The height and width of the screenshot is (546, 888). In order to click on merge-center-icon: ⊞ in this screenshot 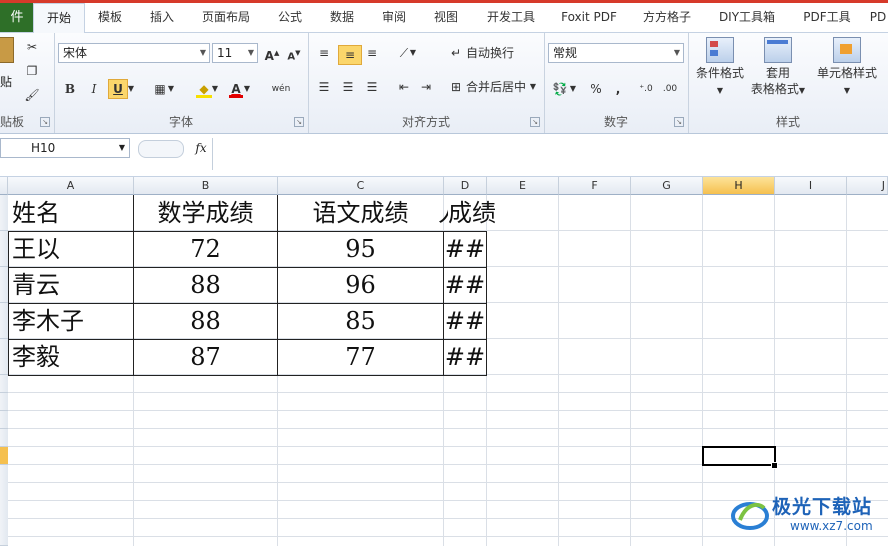, I will do `click(456, 87)`.